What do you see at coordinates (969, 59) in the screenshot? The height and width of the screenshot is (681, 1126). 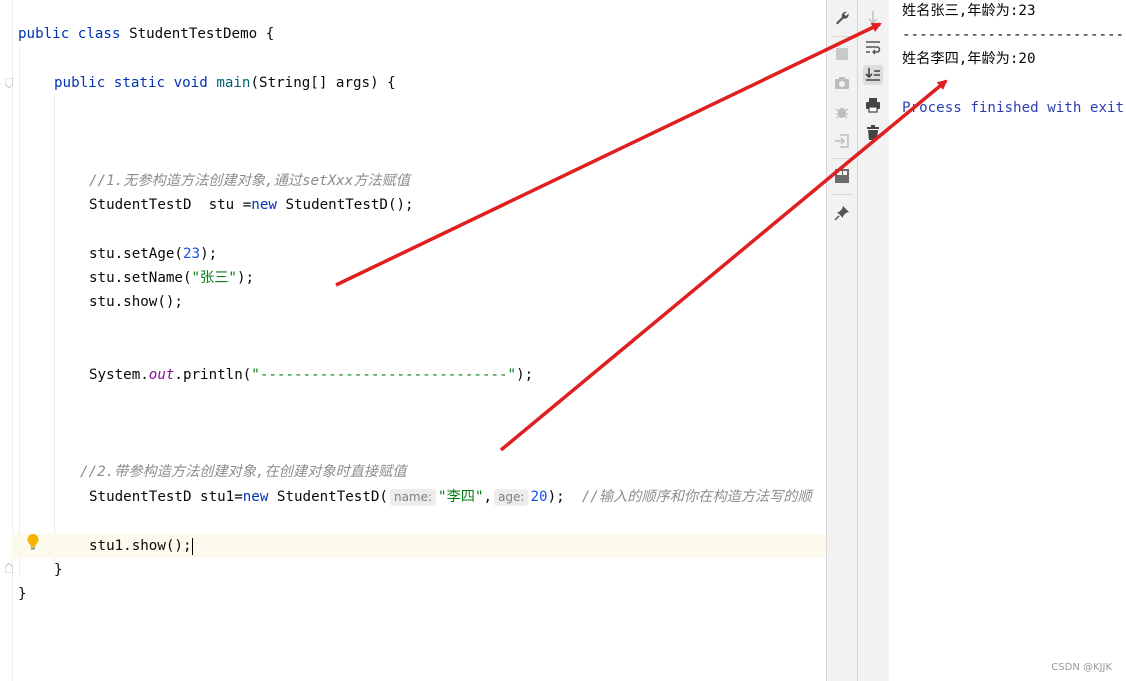 I see `console-output-line: 姓名李四,年龄为:20` at bounding box center [969, 59].